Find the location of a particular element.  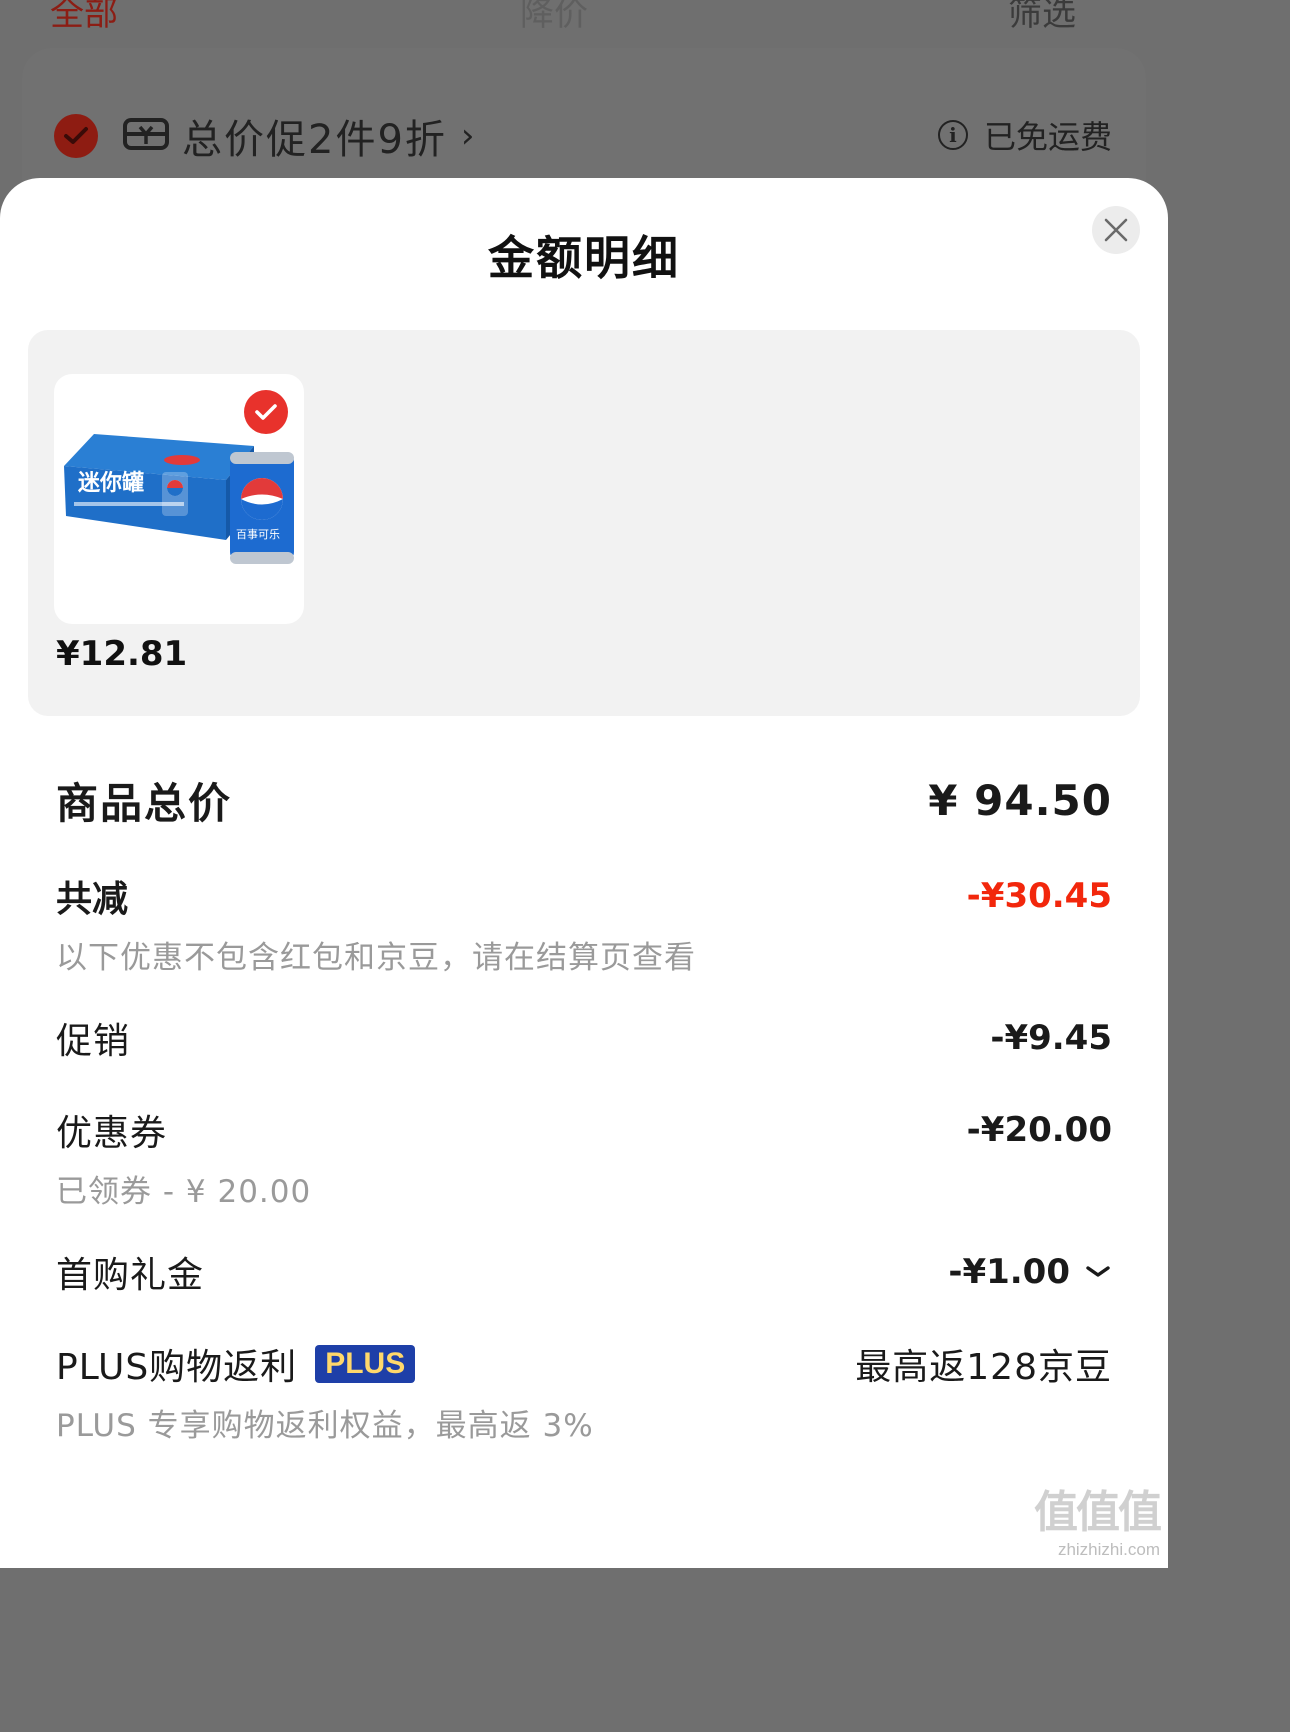

watermark-url: zhizhizhi.com is located at coordinates (1108, 1549).